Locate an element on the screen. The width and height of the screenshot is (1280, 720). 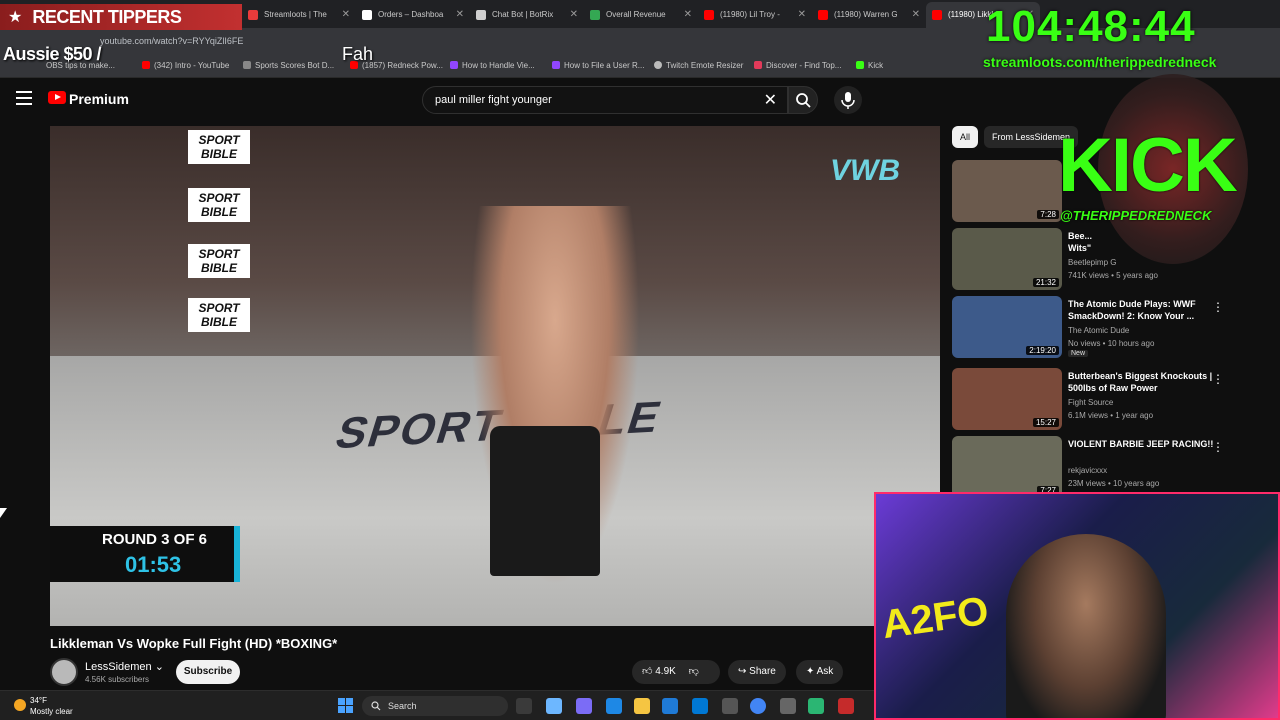
tab-label: (11980) Lil Troy - is located at coordinates (750, 14).